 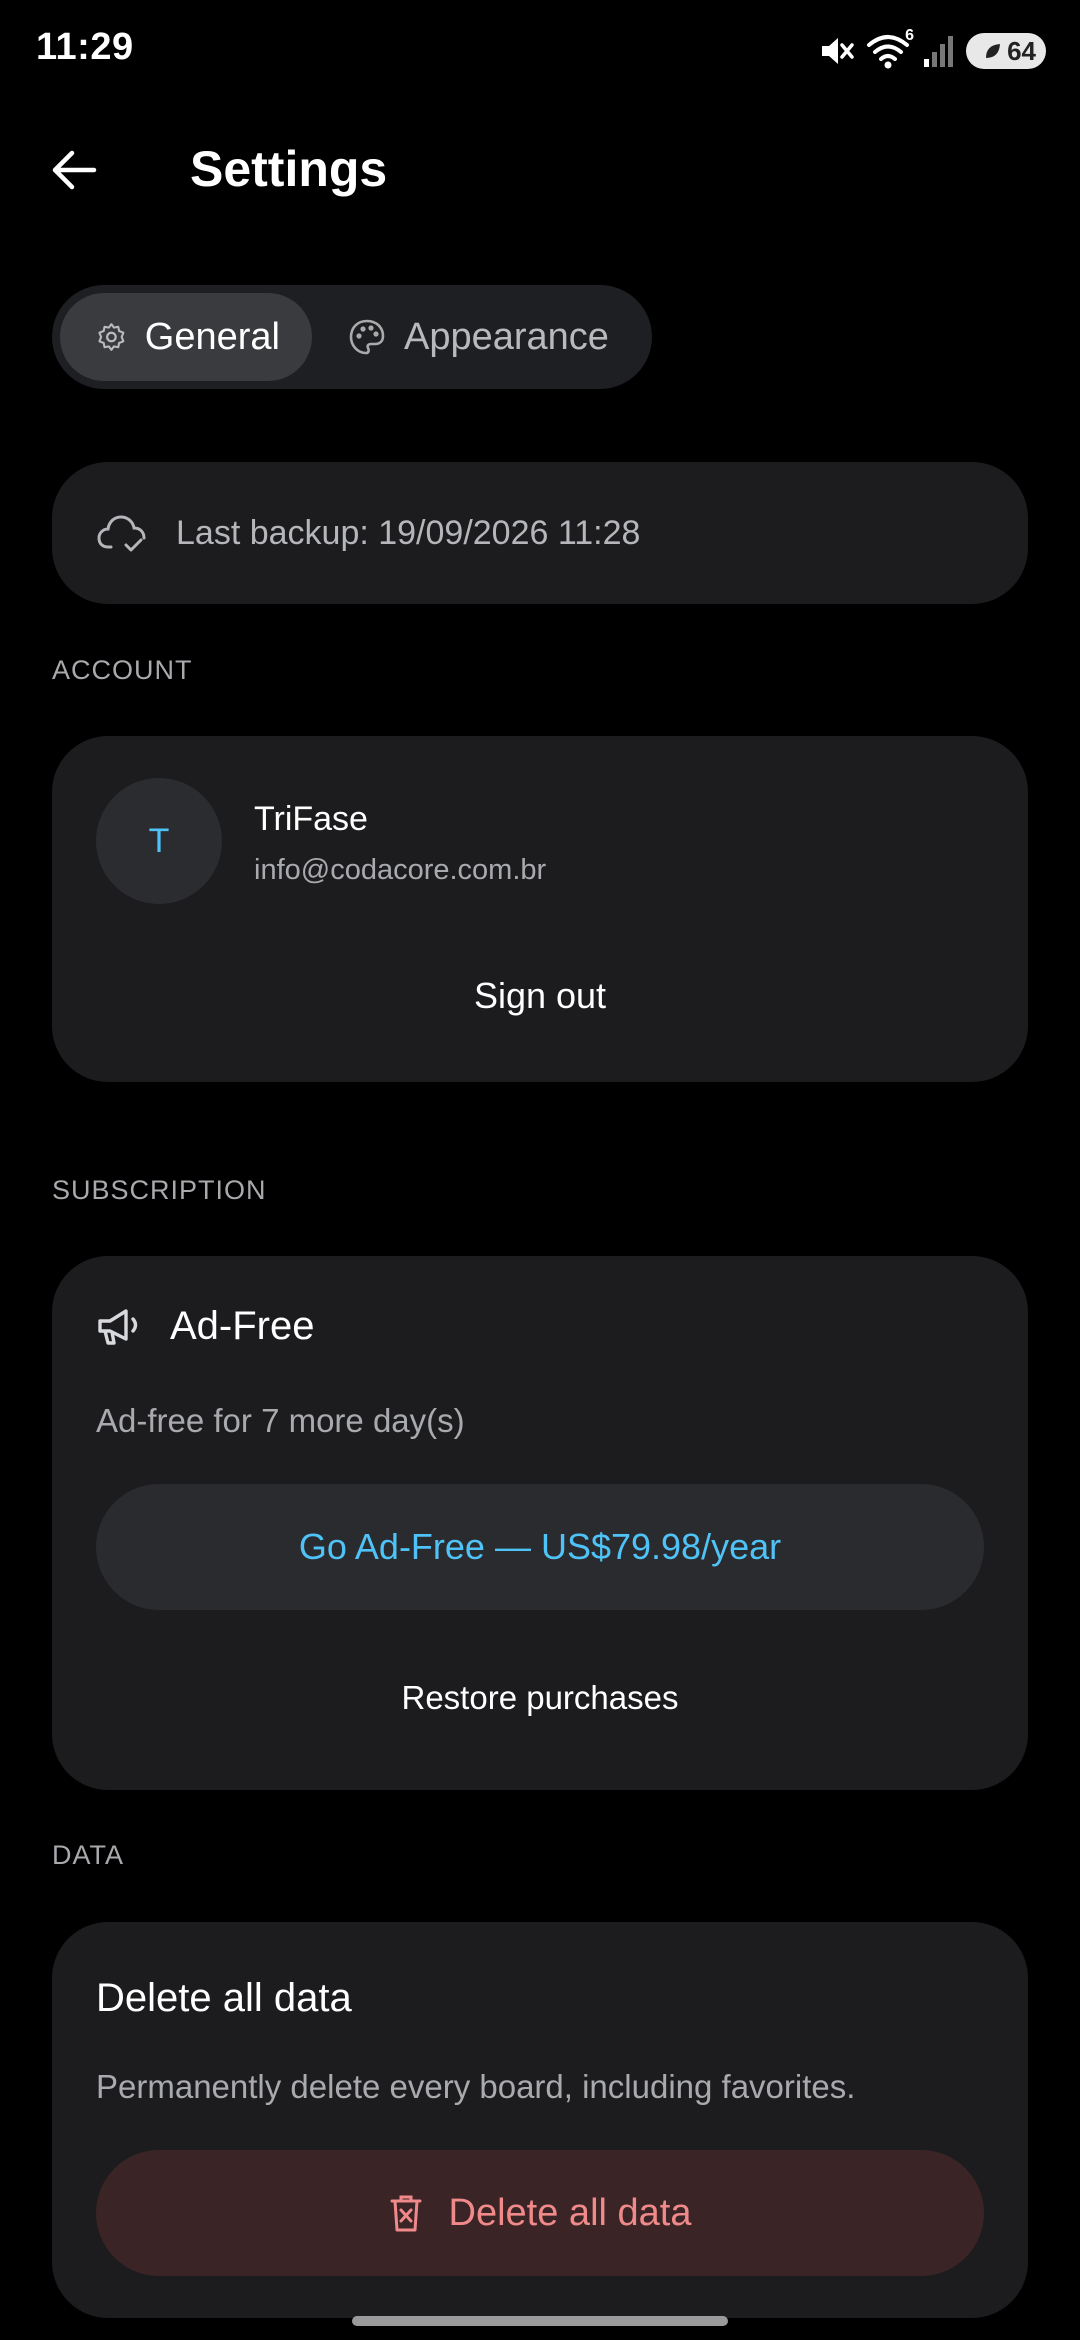 What do you see at coordinates (836, 51) in the screenshot?
I see `mute-icon` at bounding box center [836, 51].